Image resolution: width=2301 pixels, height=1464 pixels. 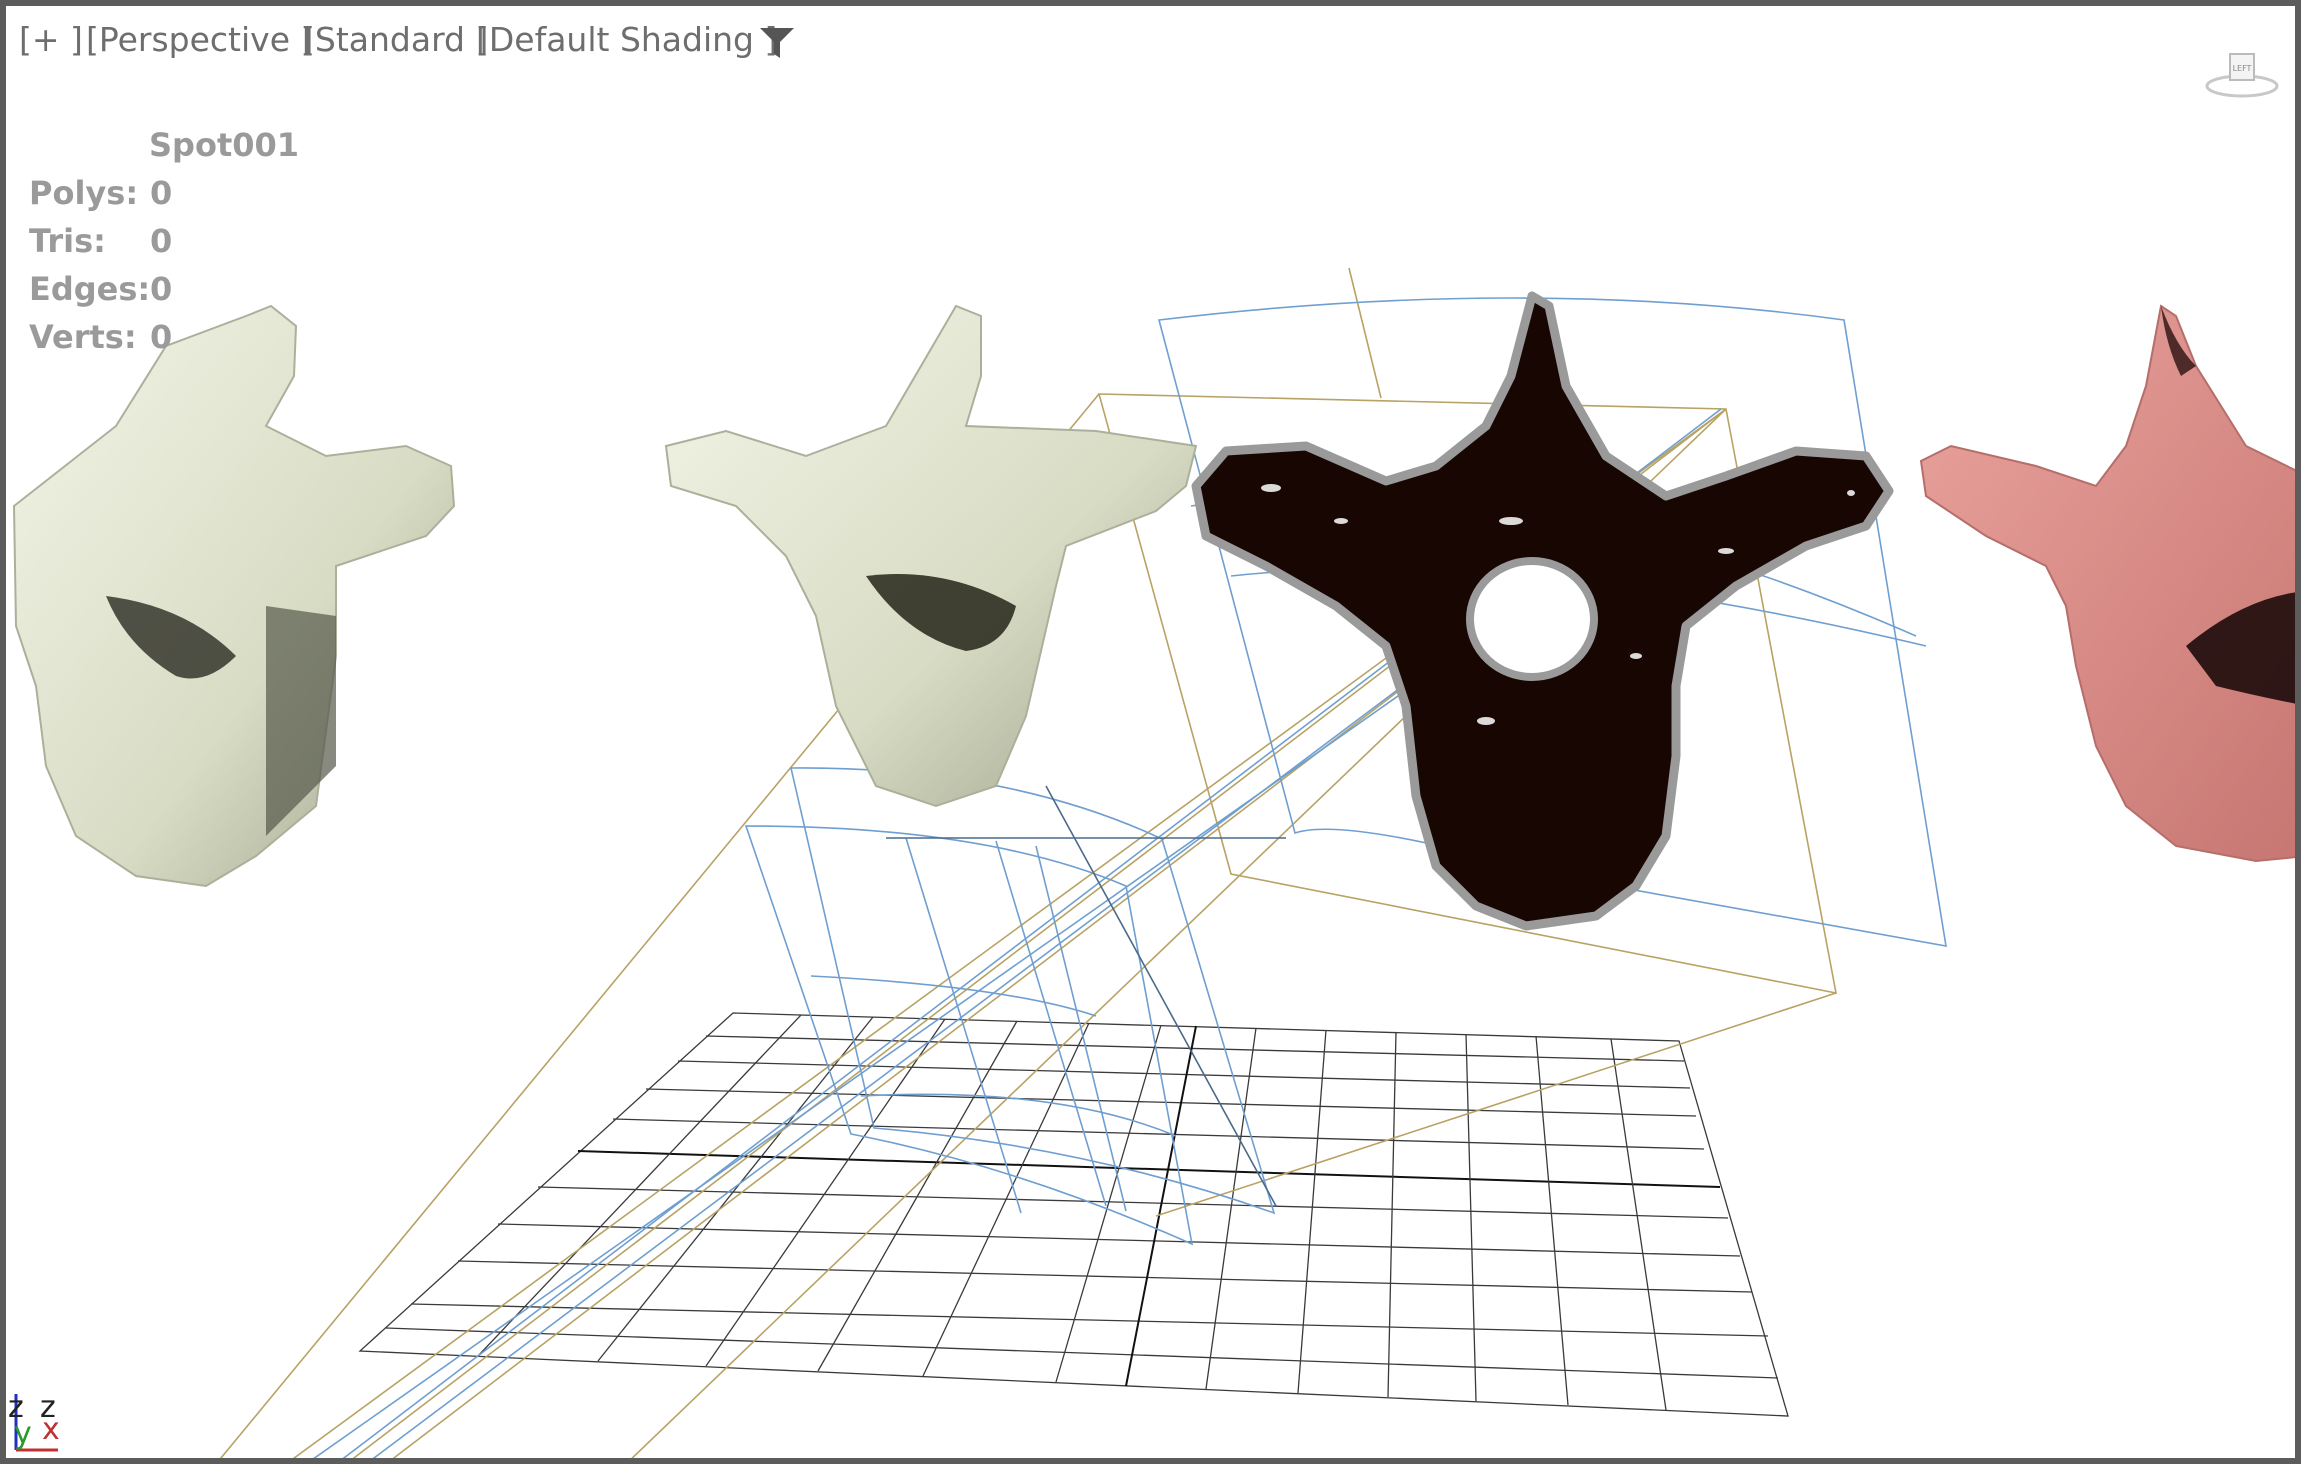 What do you see at coordinates (67, 241) in the screenshot?
I see `stat-label: Tris:` at bounding box center [67, 241].